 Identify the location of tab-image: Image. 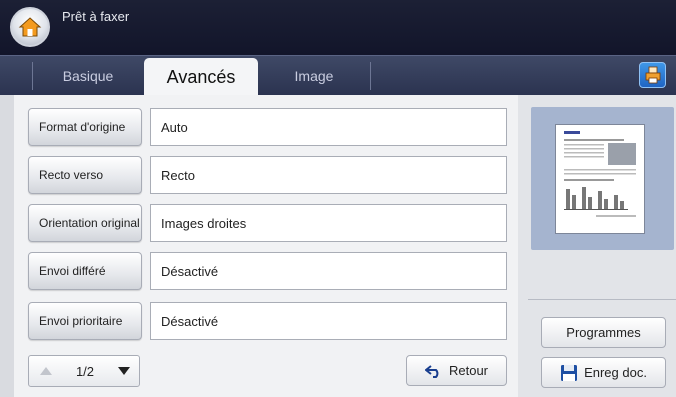
(314, 76).